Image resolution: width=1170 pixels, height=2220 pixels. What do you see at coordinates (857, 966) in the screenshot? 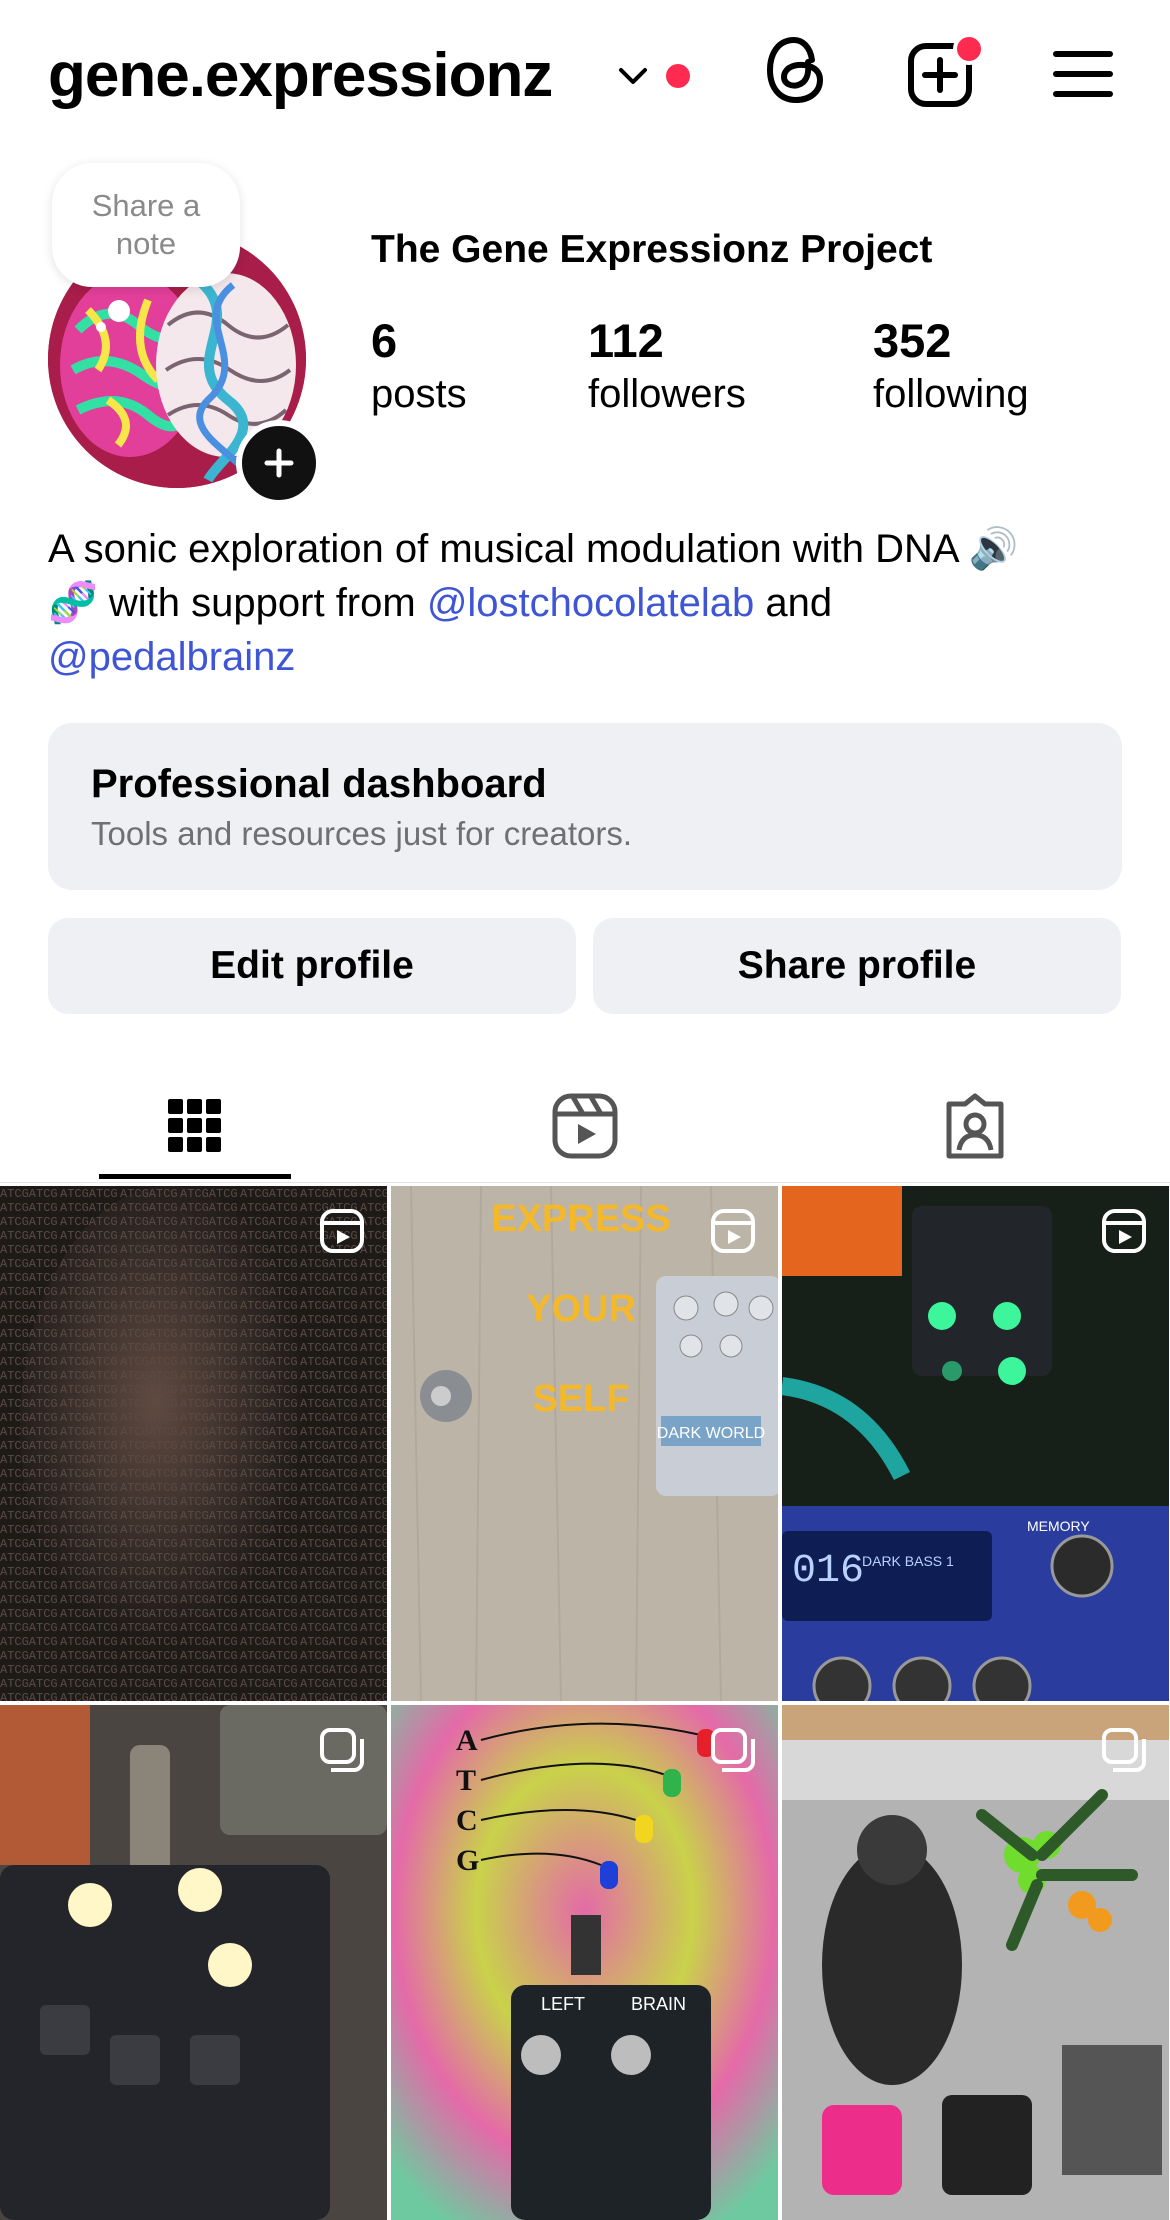
I see `share-profile-button: Share profile` at bounding box center [857, 966].